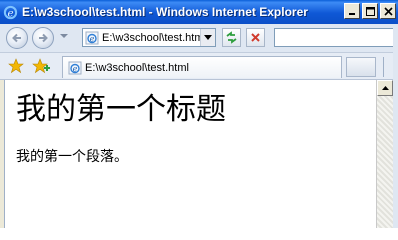 This screenshot has height=240, width=398. I want to click on stop-icon, so click(255, 37).